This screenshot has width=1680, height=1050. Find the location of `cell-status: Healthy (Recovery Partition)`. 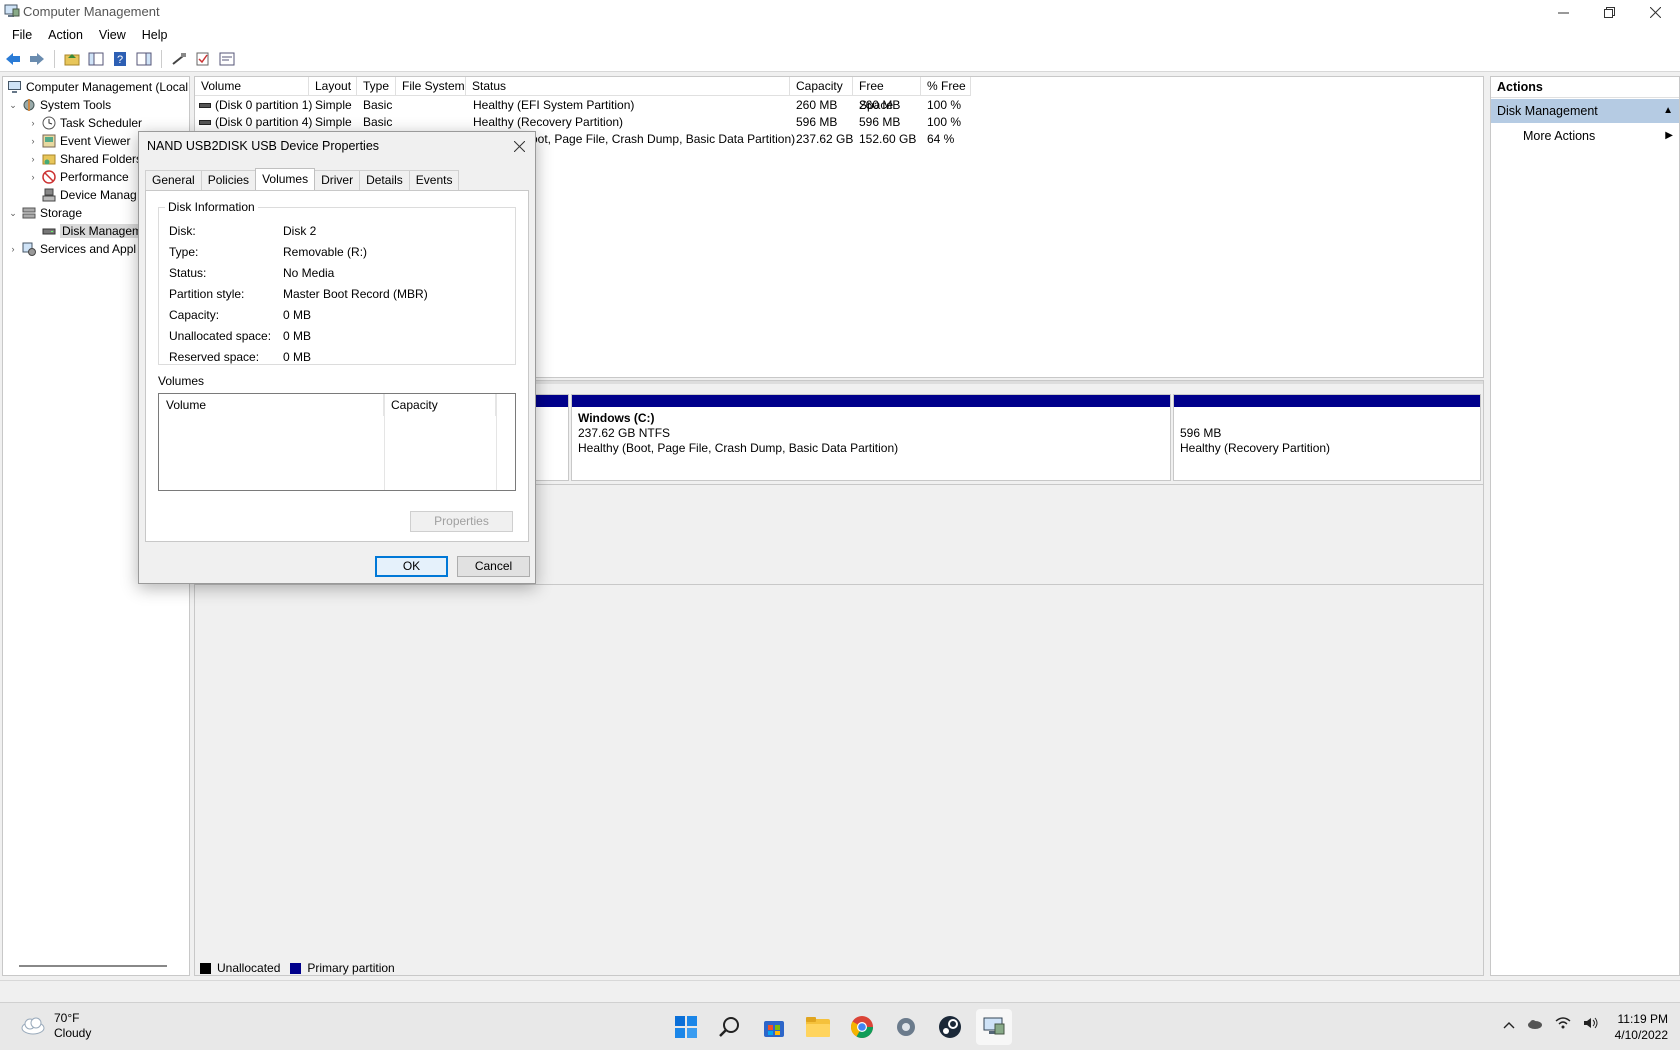

cell-status: Healthy (Recovery Partition) is located at coordinates (548, 122).